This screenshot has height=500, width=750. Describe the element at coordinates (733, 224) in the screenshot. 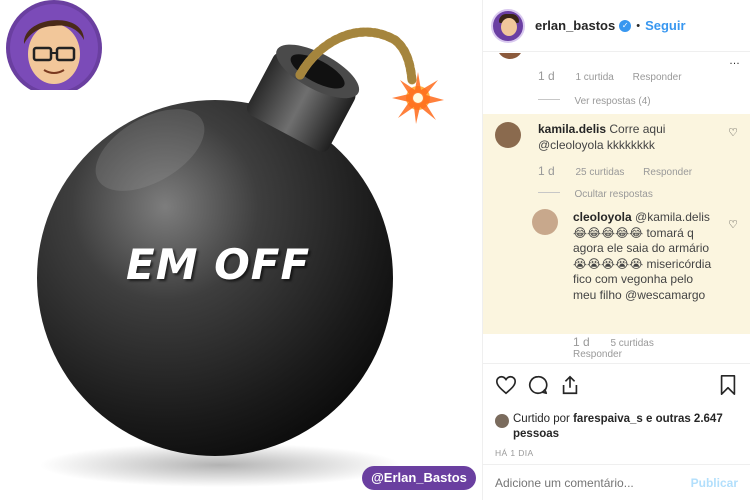

I see `like-reply-heart-icon: ♡` at that location.